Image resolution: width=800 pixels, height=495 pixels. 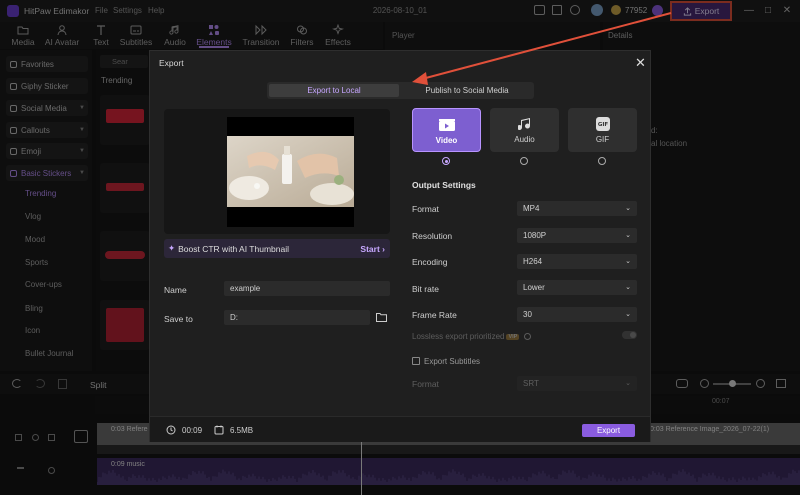 What do you see at coordinates (602, 139) in the screenshot?
I see `format-gif-label: GIF` at bounding box center [602, 139].